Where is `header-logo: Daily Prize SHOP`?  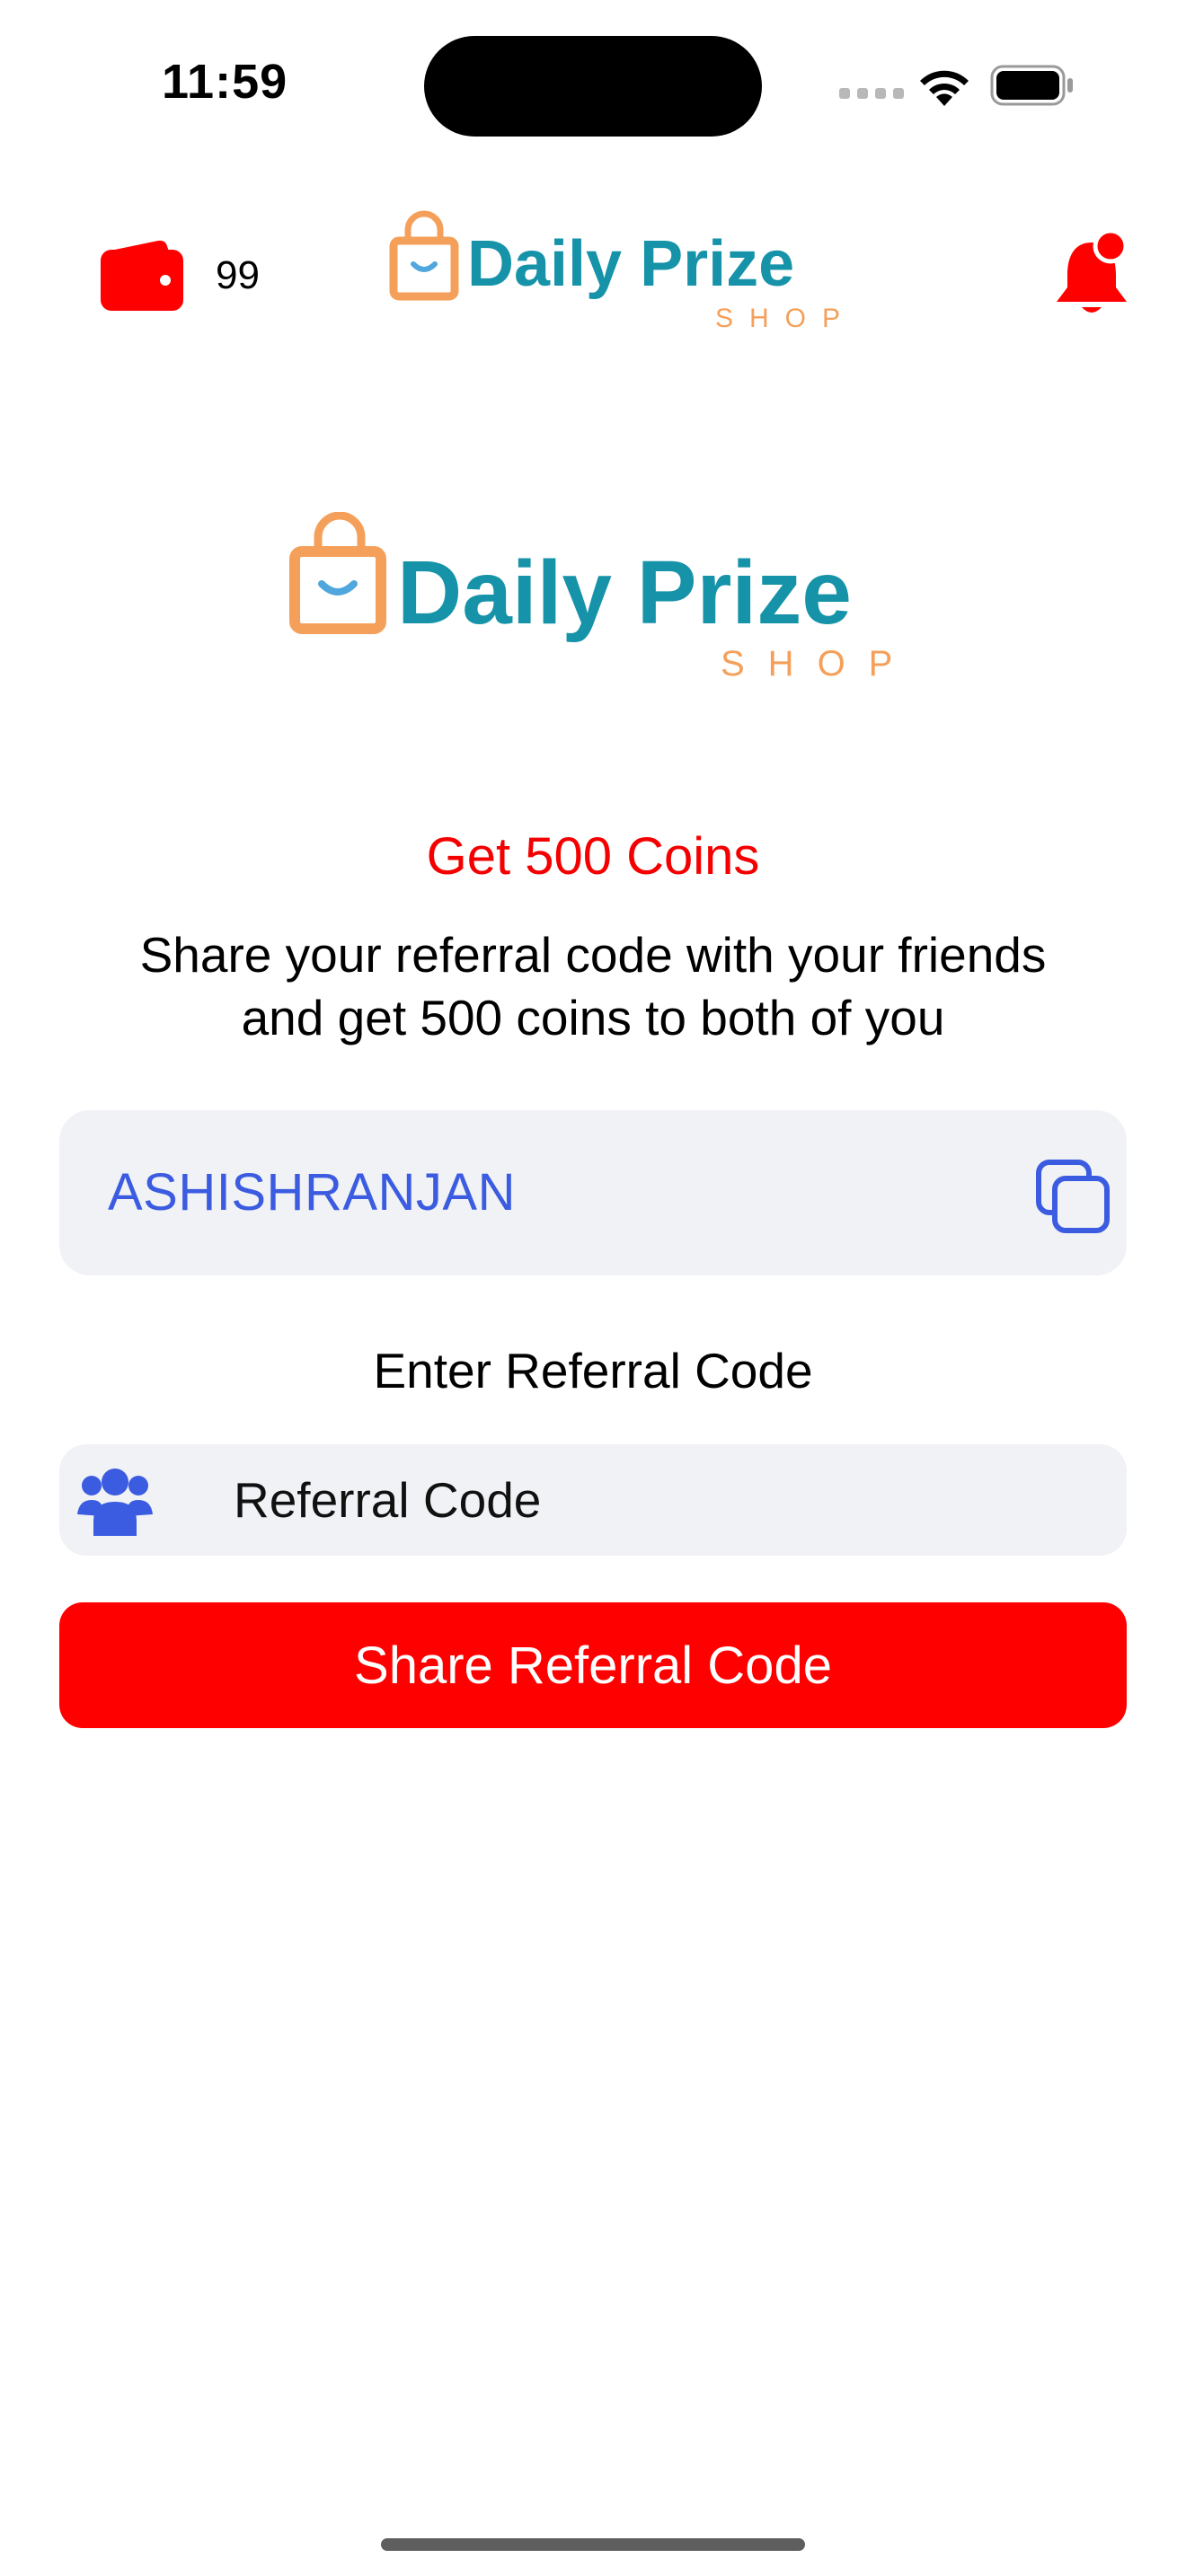 header-logo: Daily Prize SHOP is located at coordinates (621, 271).